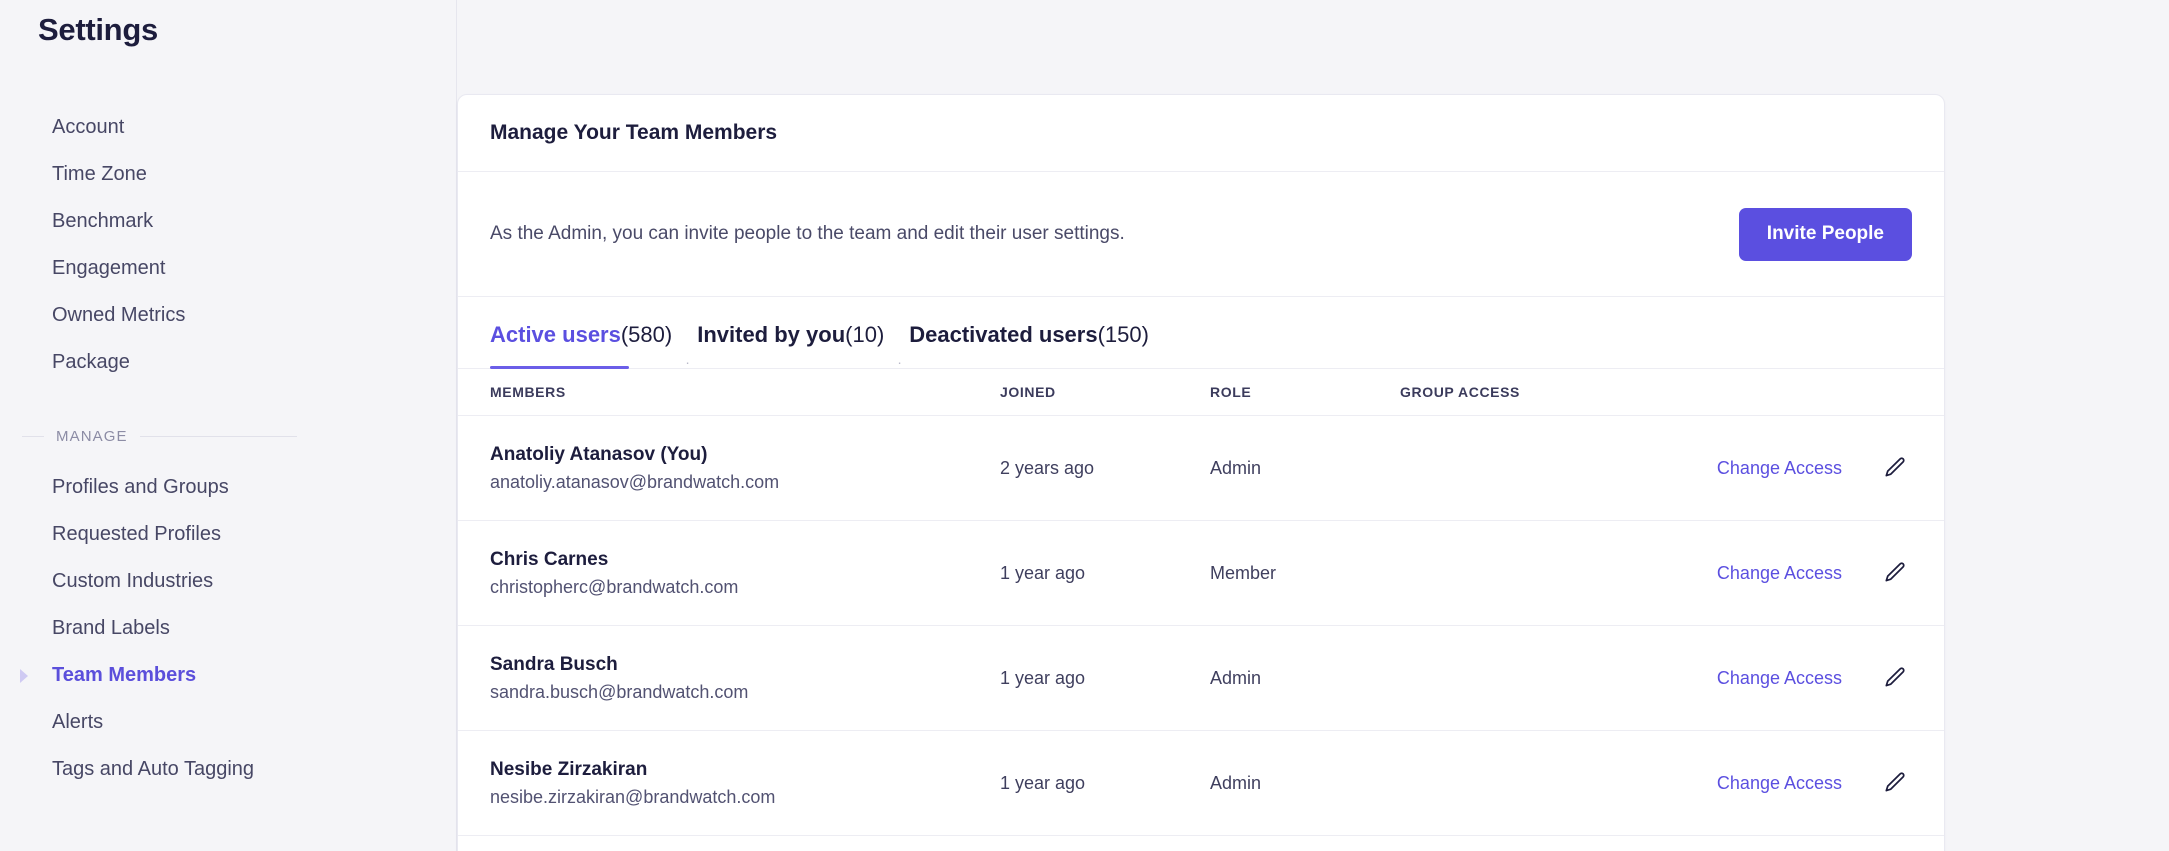 The image size is (2169, 851). I want to click on section-rule-left, so click(33, 436).